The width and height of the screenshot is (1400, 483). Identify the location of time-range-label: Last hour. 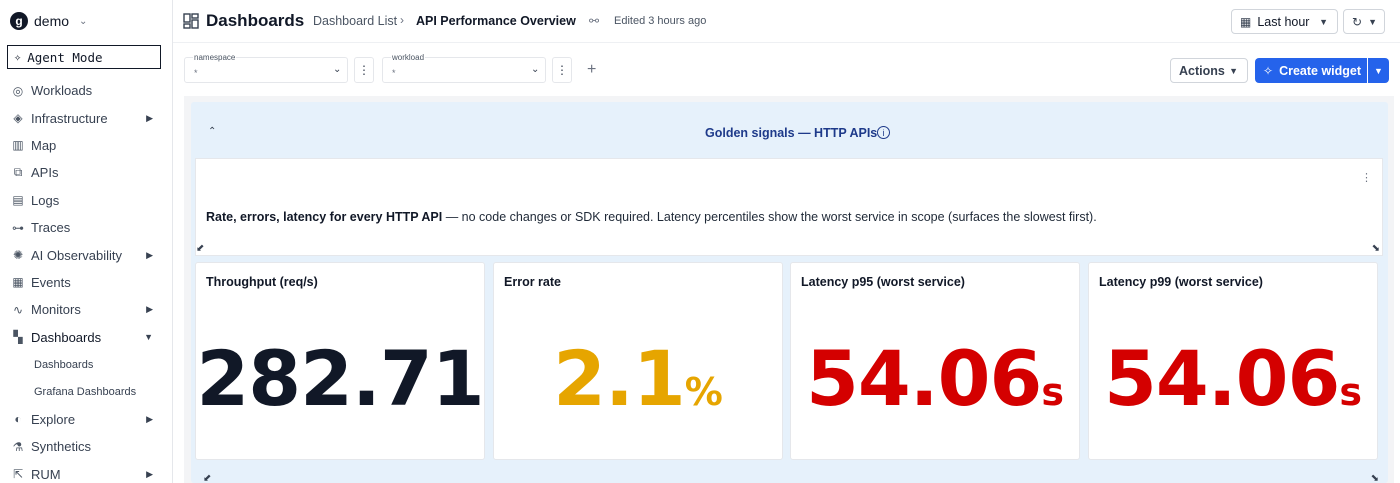
(1283, 21).